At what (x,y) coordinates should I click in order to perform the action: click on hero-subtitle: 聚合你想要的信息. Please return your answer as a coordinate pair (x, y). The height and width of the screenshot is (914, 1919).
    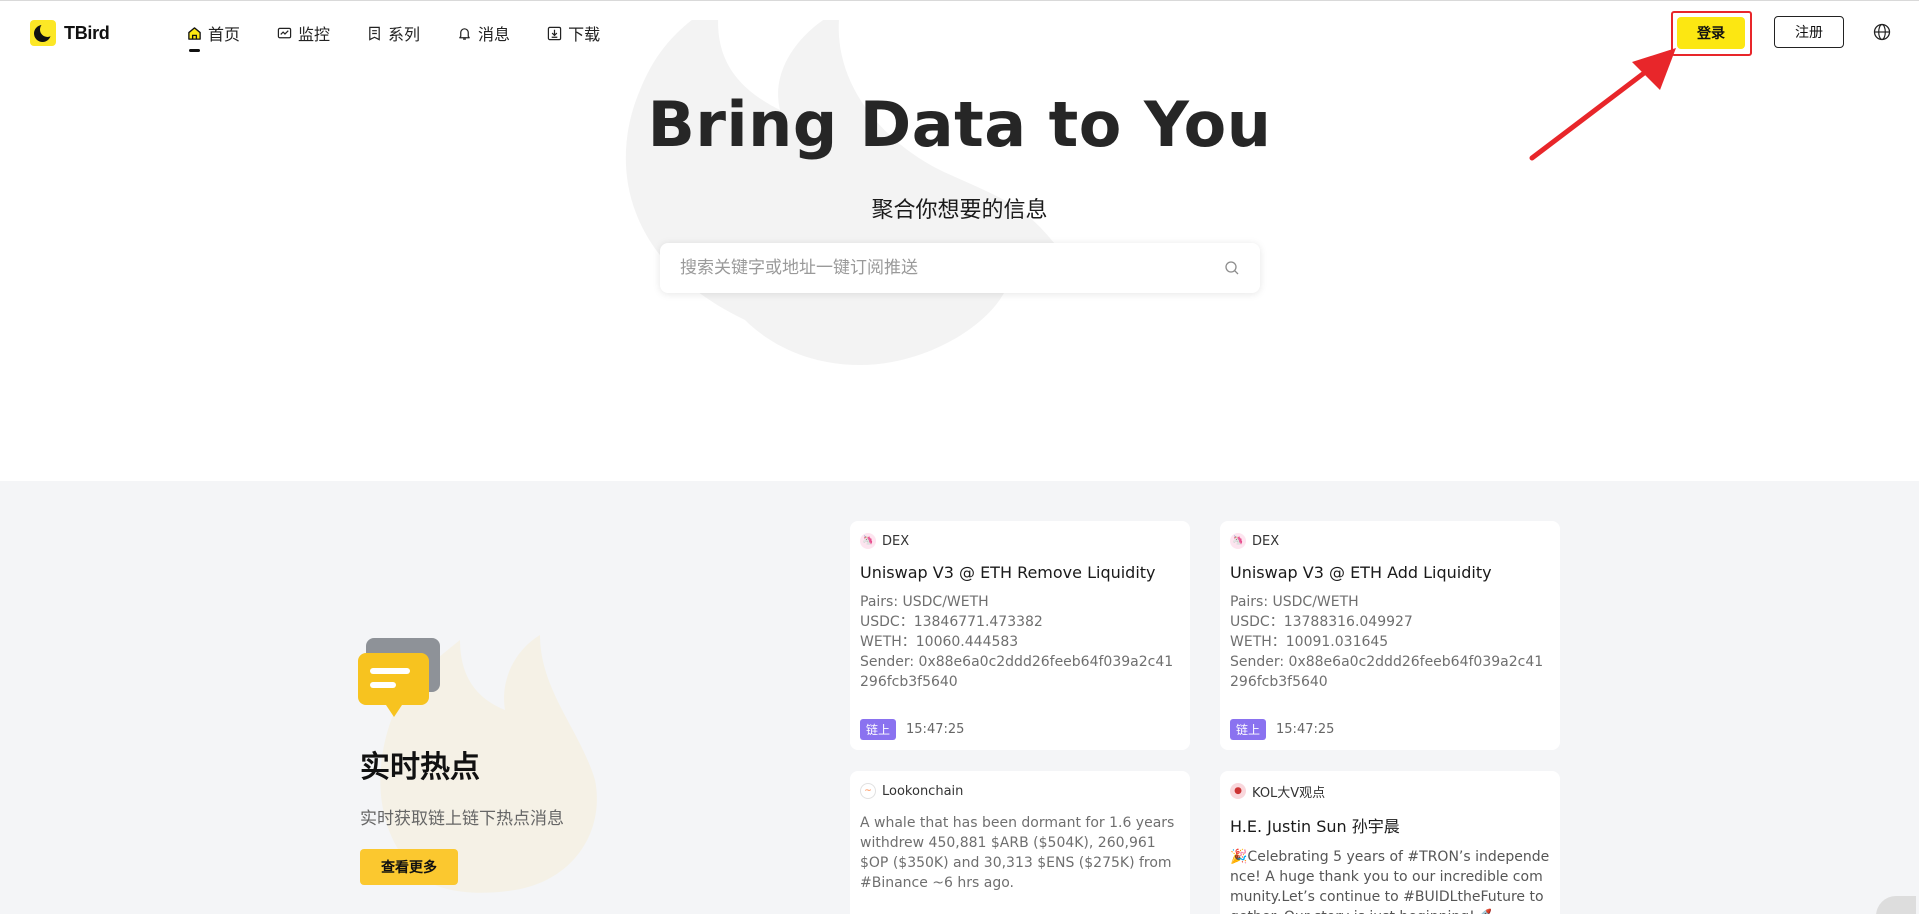
    Looking at the image, I should click on (959, 210).